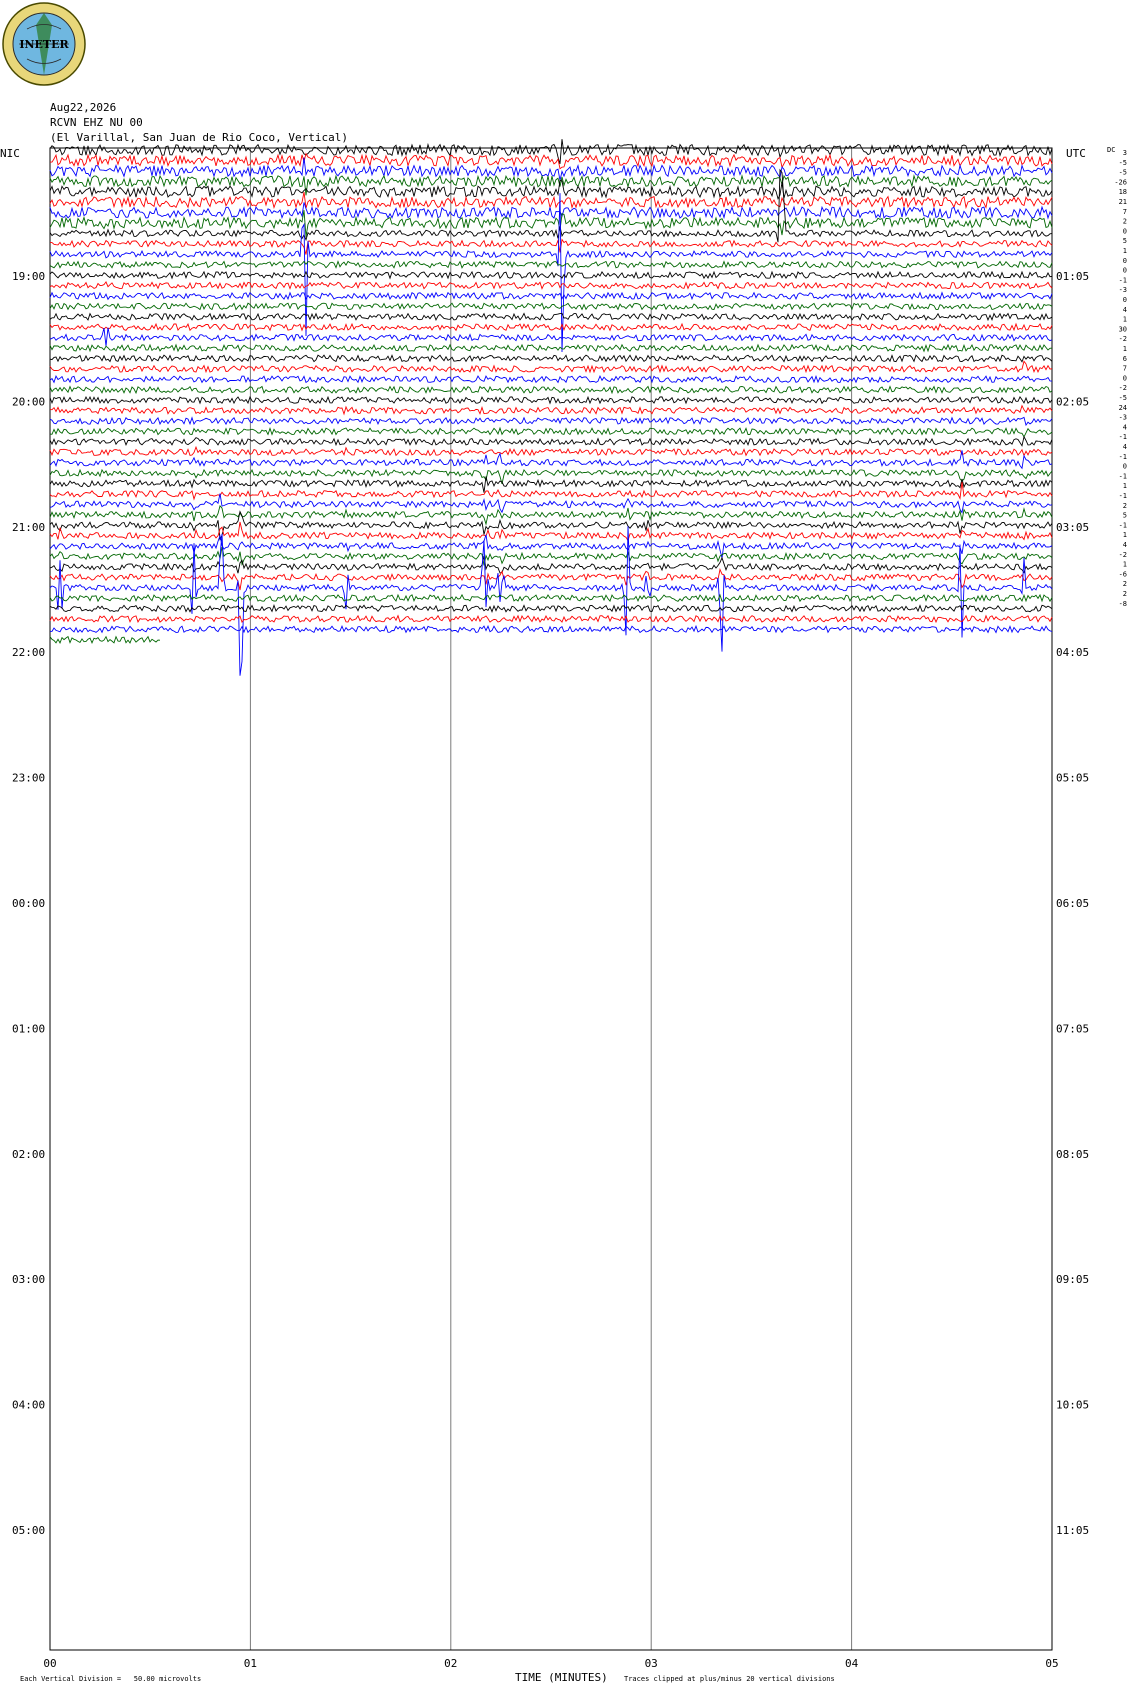 The image size is (1130, 1689). What do you see at coordinates (1123, 339) in the screenshot?
I see `dc-offset-value: -2` at bounding box center [1123, 339].